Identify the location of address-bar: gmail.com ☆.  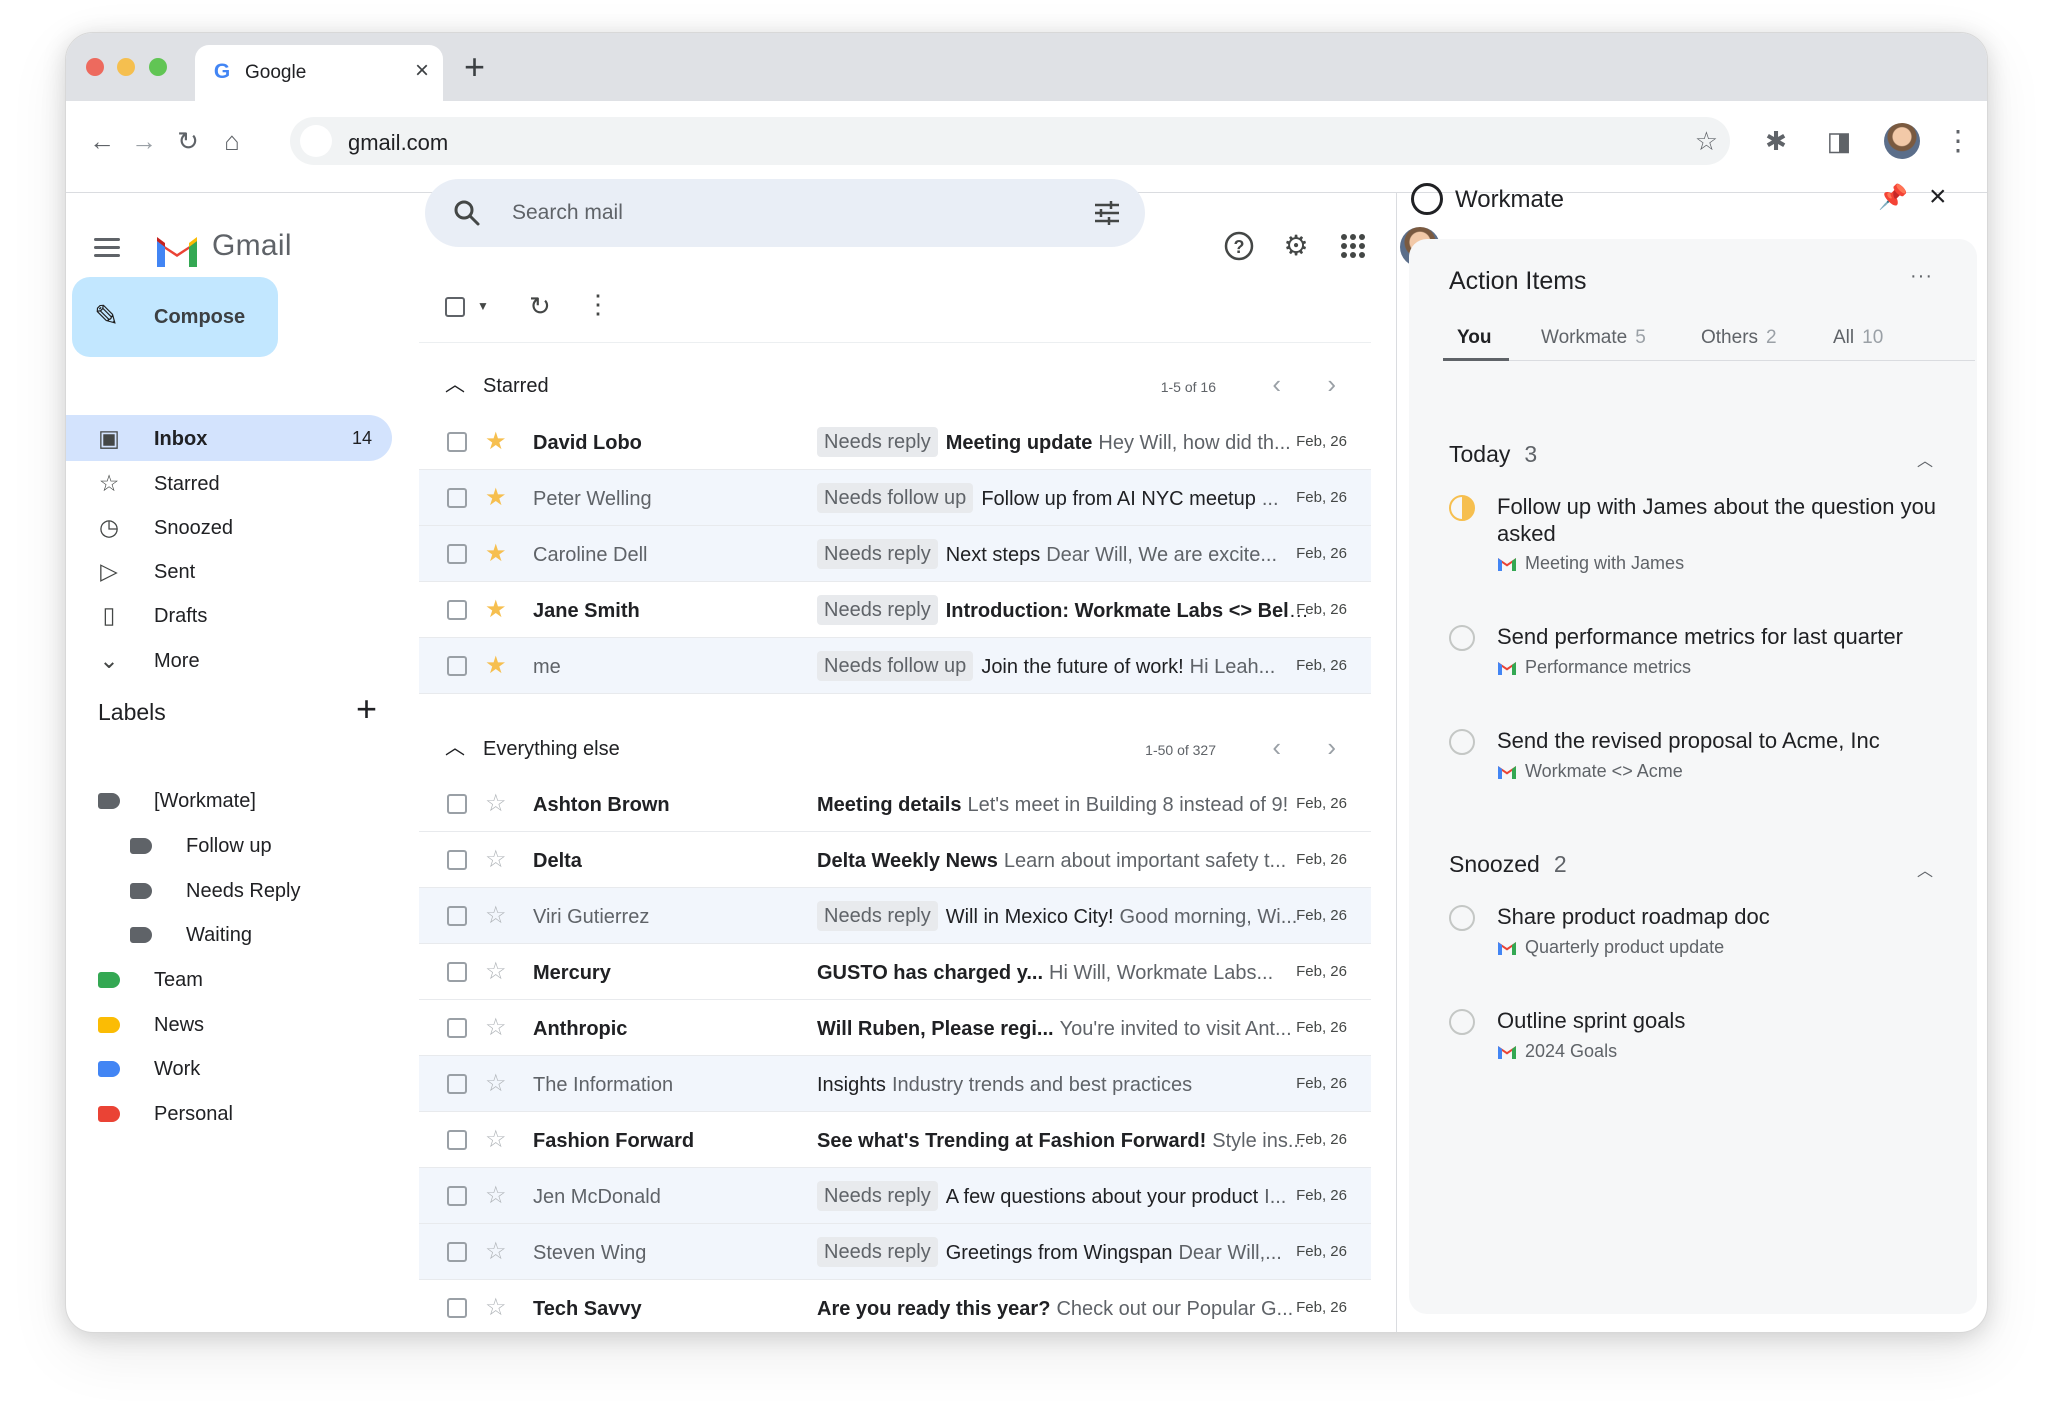
(1010, 141).